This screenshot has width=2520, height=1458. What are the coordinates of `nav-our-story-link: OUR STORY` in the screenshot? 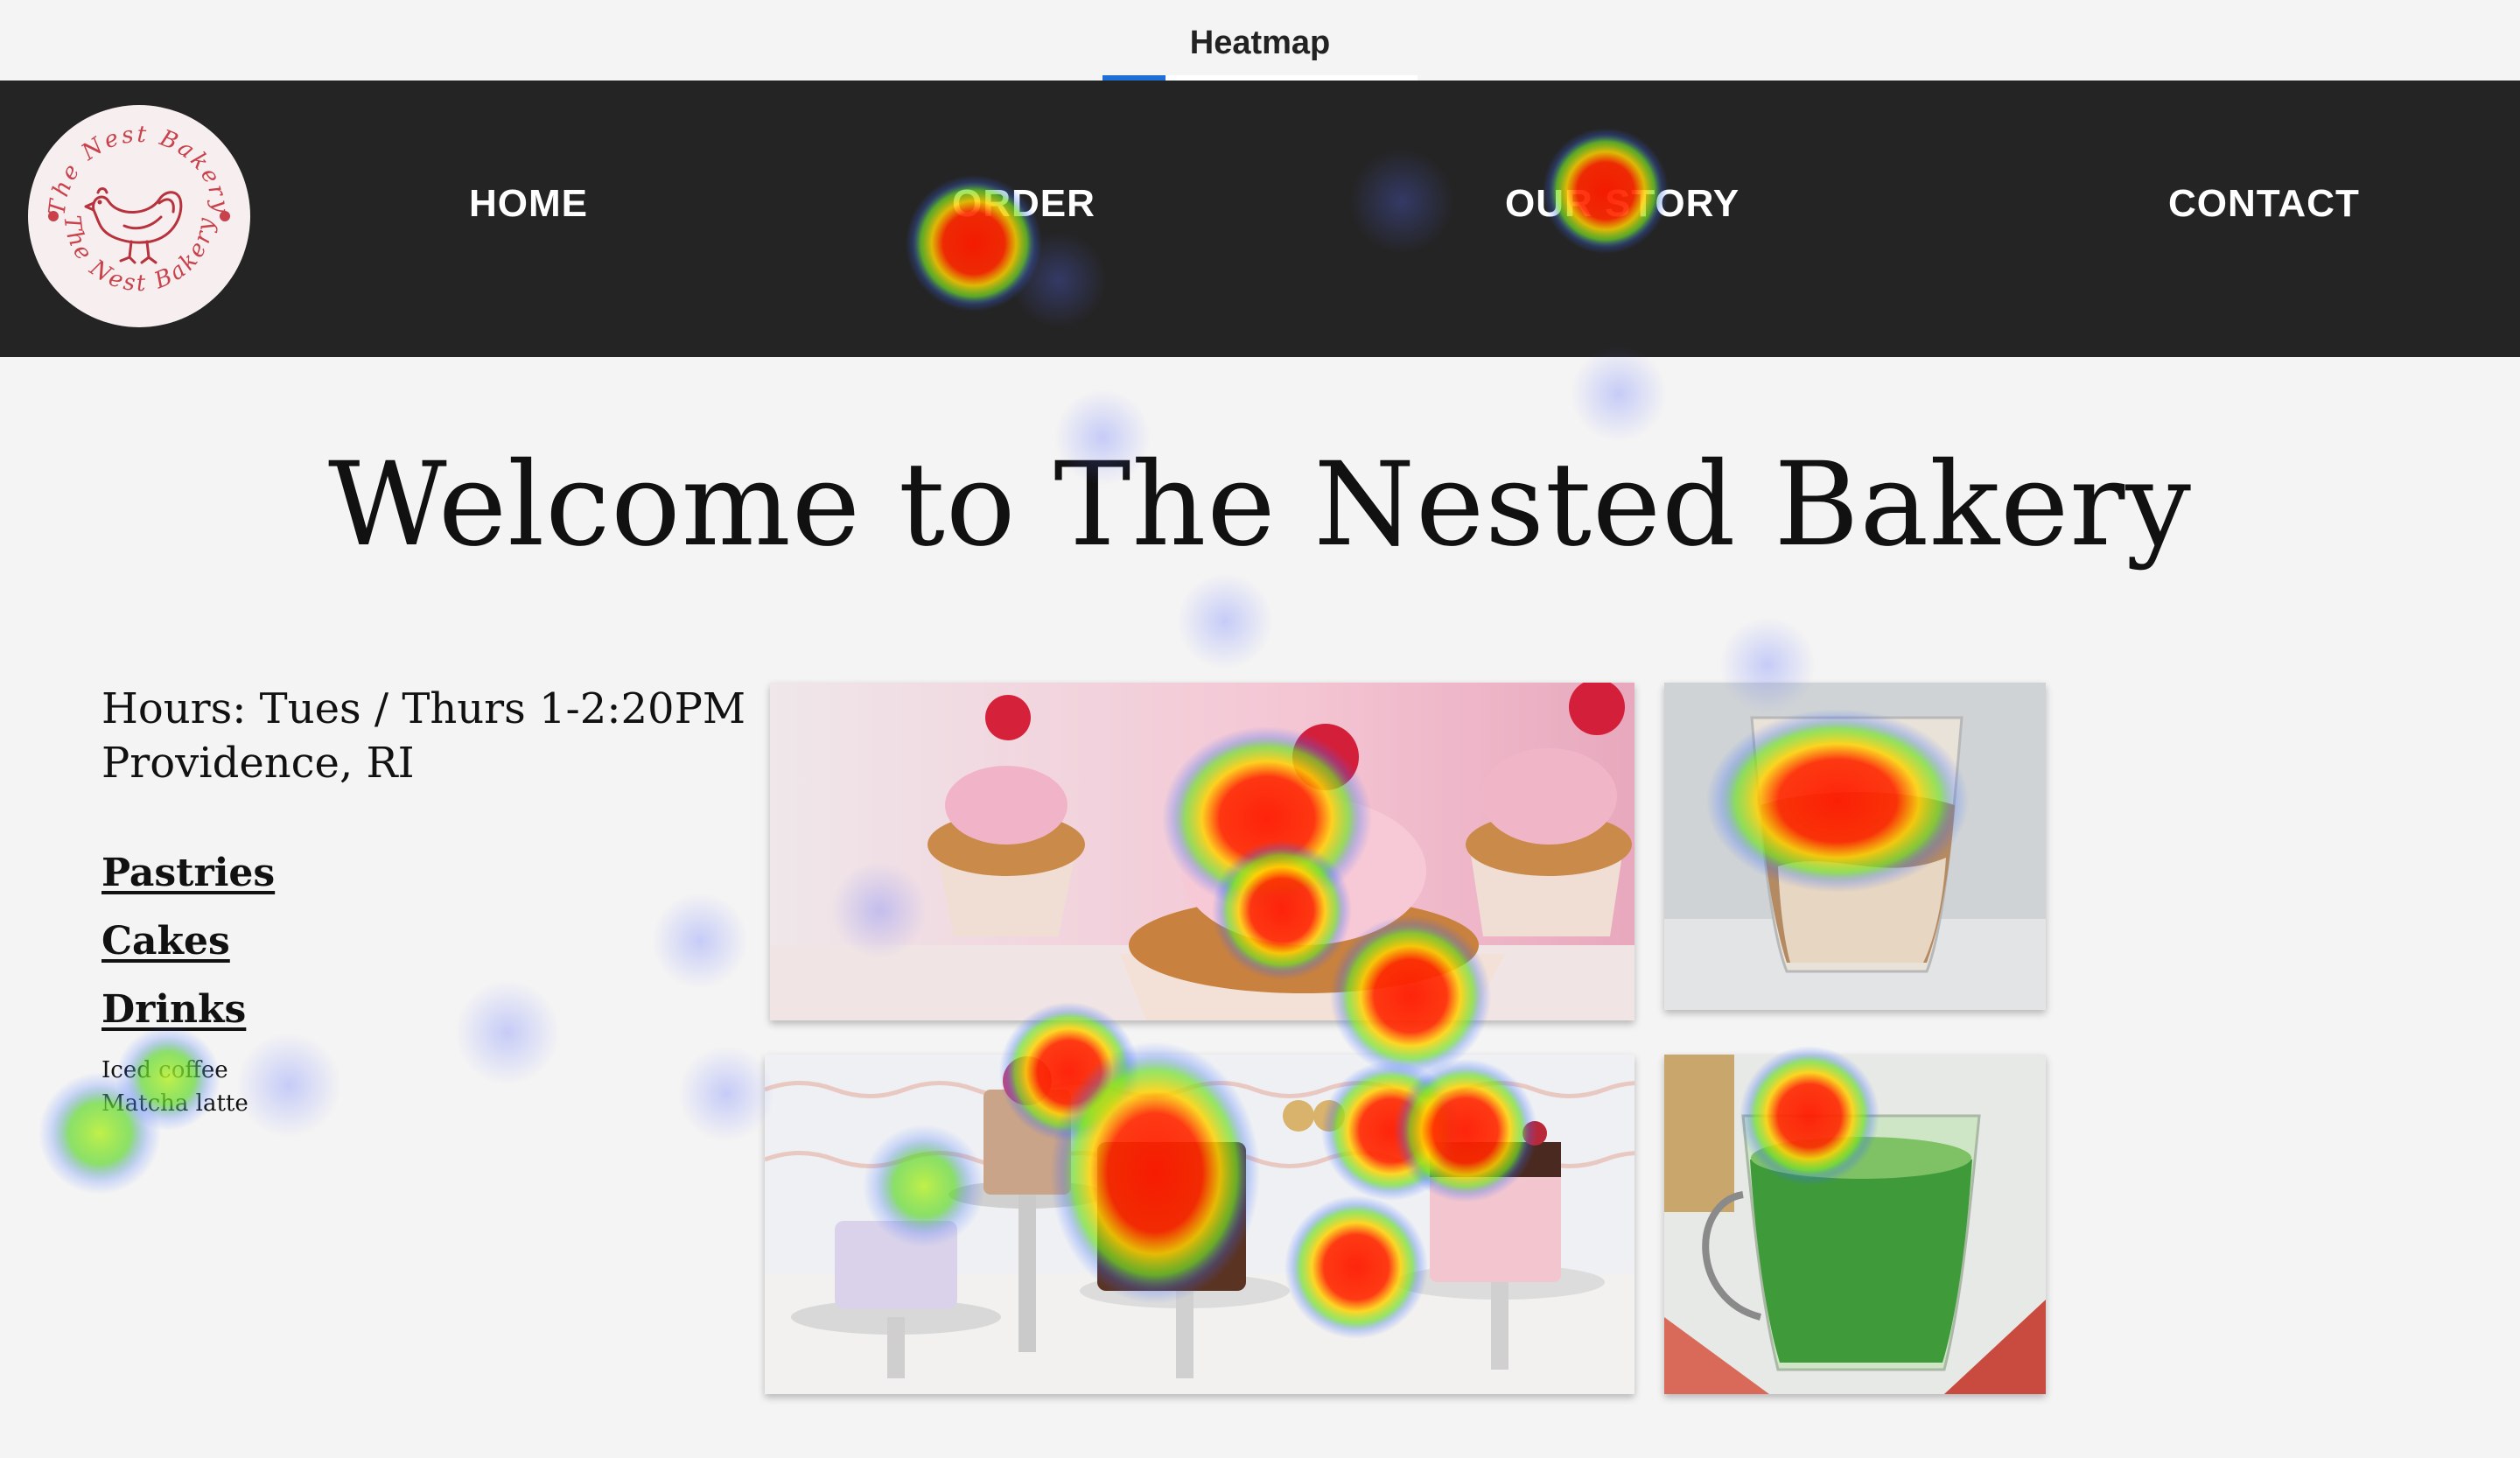 It's located at (1622, 204).